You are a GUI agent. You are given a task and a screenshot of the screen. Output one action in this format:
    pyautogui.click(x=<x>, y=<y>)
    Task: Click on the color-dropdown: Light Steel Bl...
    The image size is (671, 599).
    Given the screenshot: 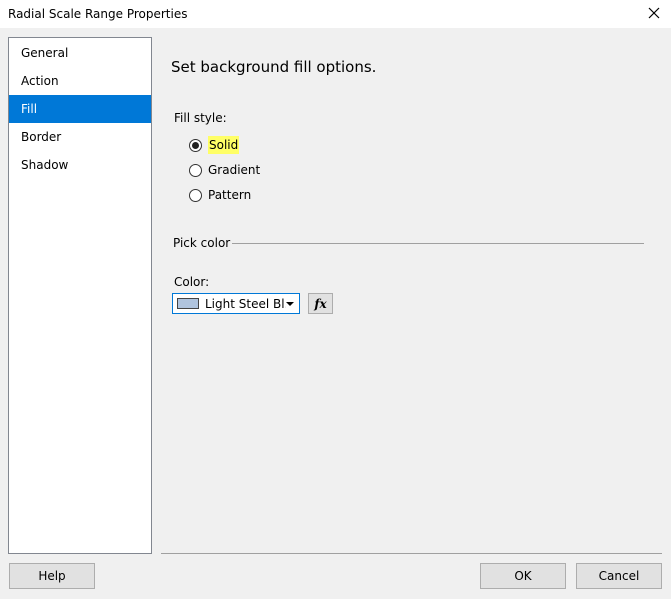 What is the action you would take?
    pyautogui.click(x=236, y=303)
    